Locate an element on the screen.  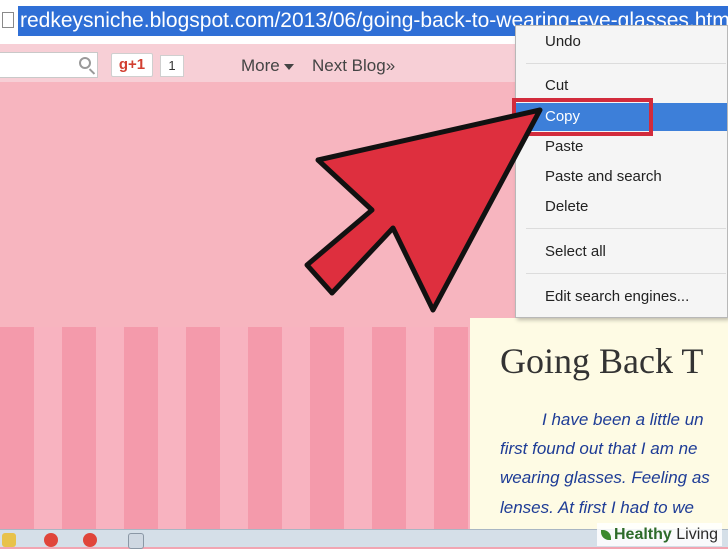
google-plus-count: 1 is located at coordinates (172, 66).